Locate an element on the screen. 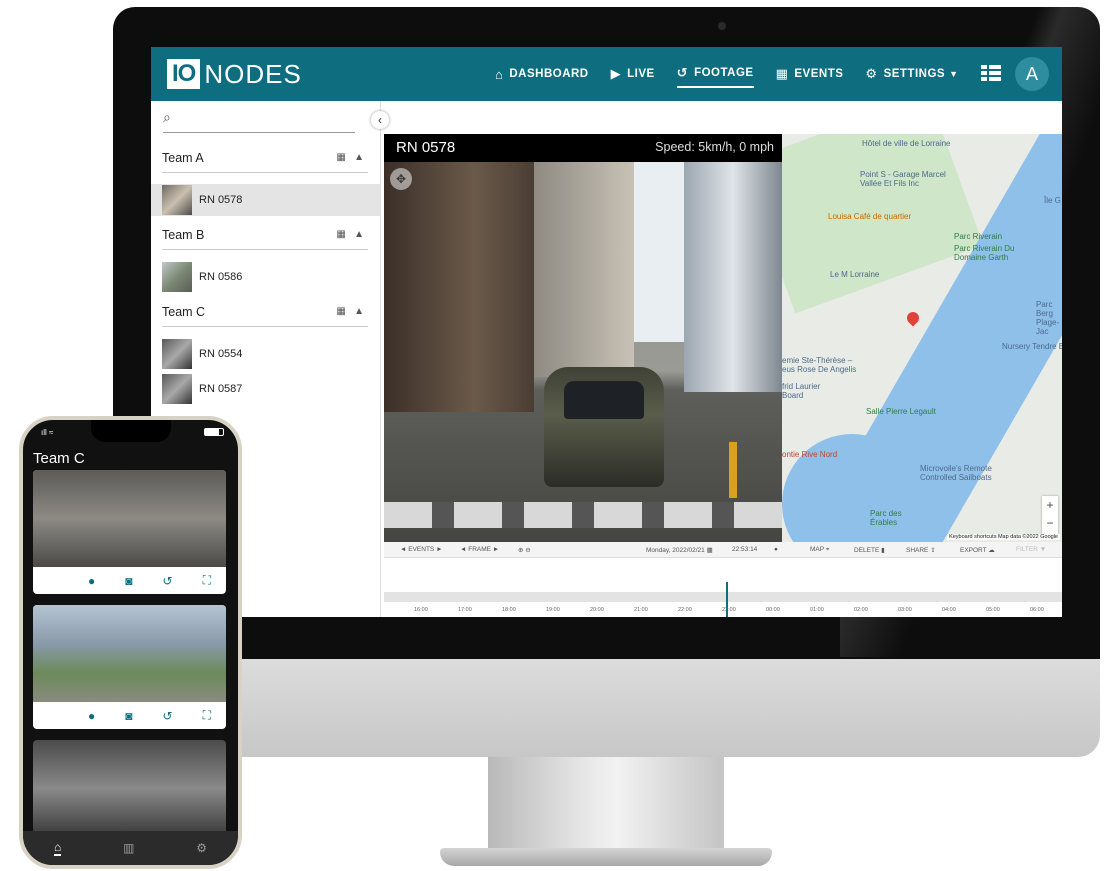 The height and width of the screenshot is (871, 1112). monitor-chin is located at coordinates (606, 708).